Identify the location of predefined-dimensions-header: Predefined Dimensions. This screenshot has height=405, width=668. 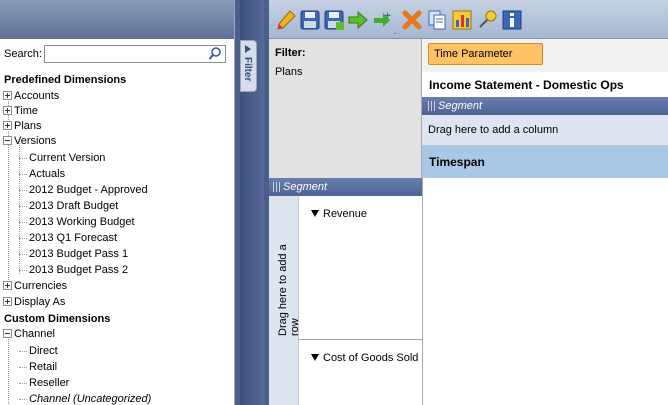
(65, 80).